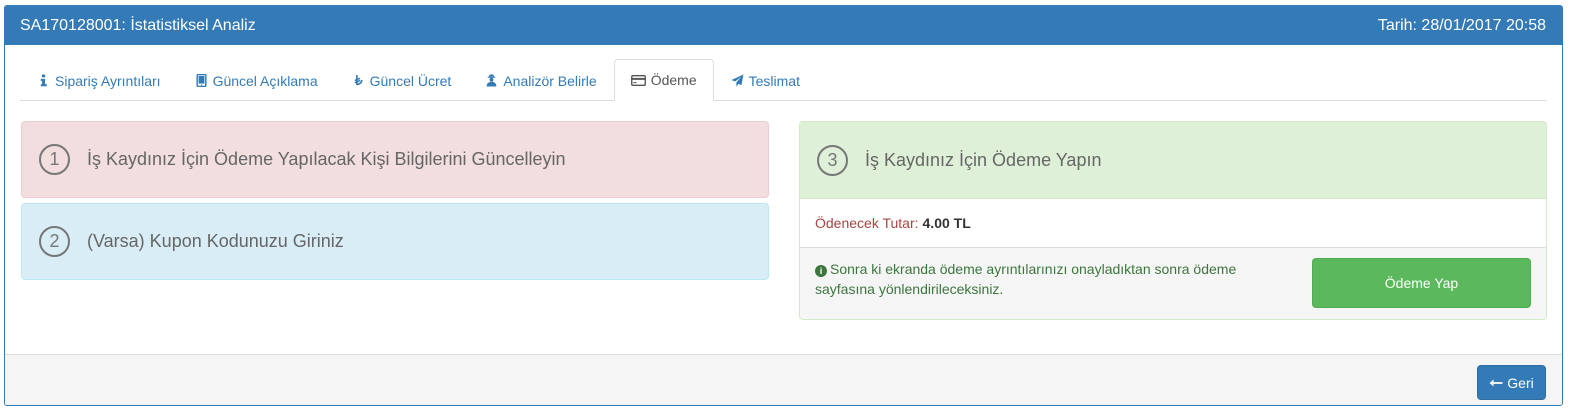 The height and width of the screenshot is (412, 1580). I want to click on date-label: Tarih: 28/01/2017 20:58, so click(1461, 25).